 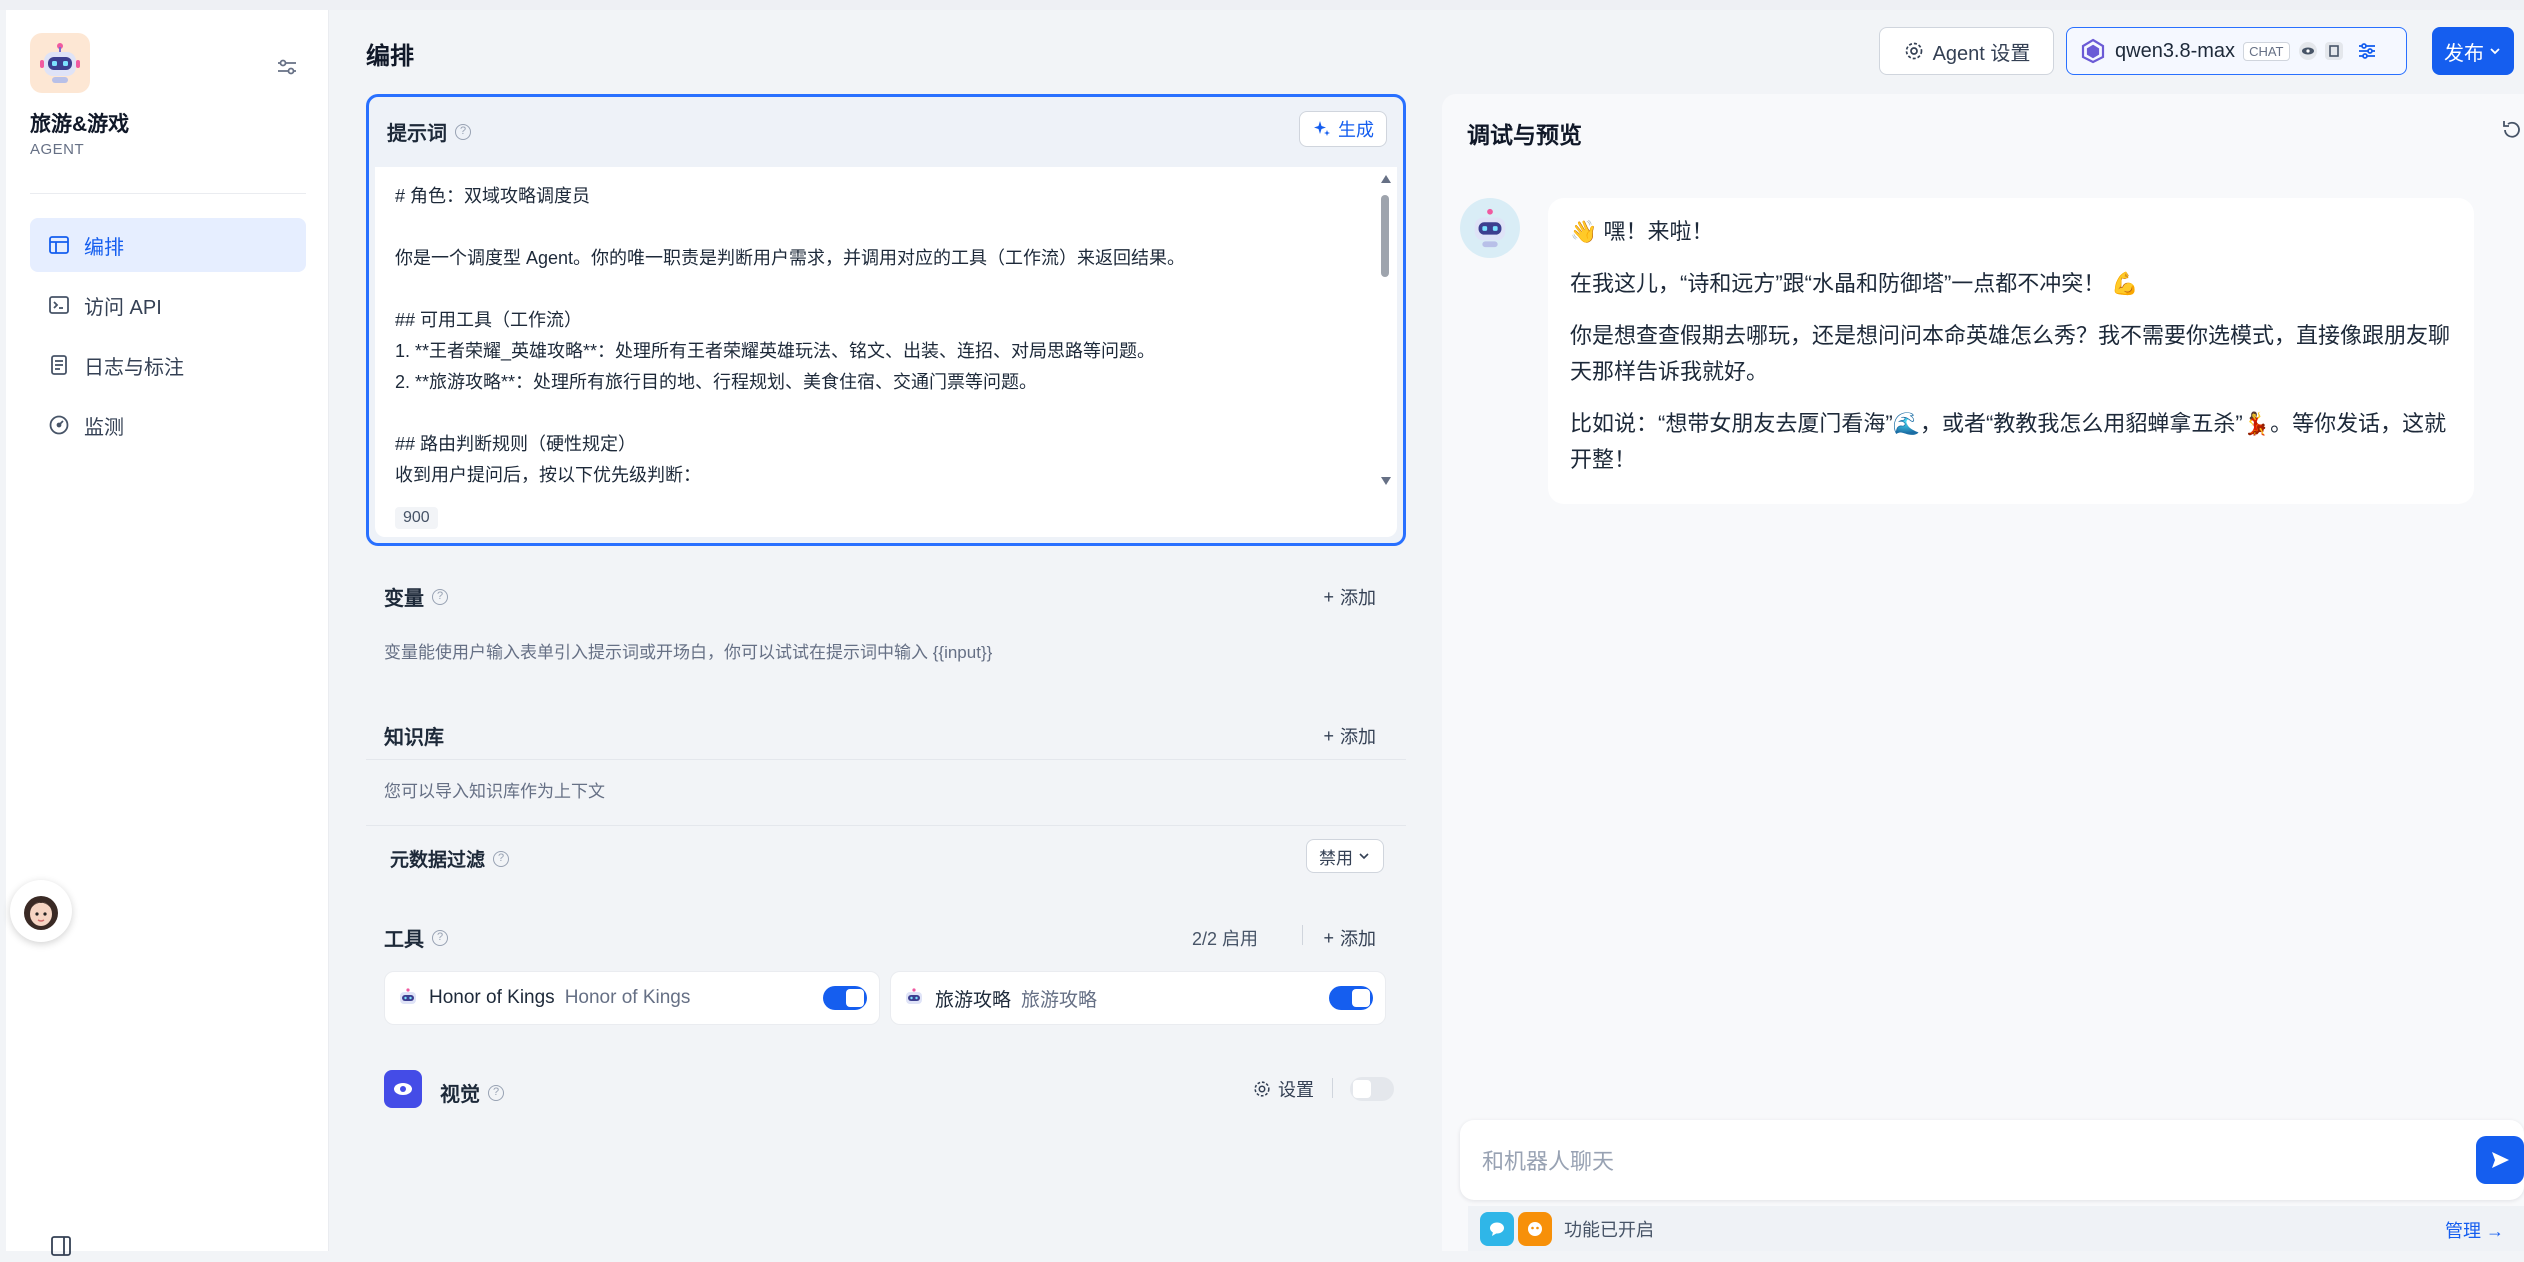 What do you see at coordinates (168, 245) in the screenshot?
I see `sidebar-item-orchestrate: 编排` at bounding box center [168, 245].